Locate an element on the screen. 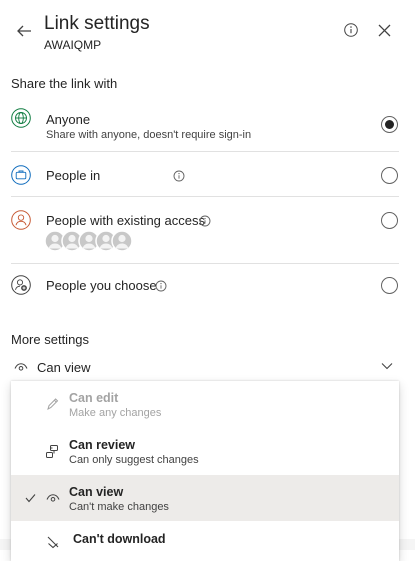 This screenshot has width=415, height=561. menu-item-subtitle: Can only suggest changes is located at coordinates (134, 460).